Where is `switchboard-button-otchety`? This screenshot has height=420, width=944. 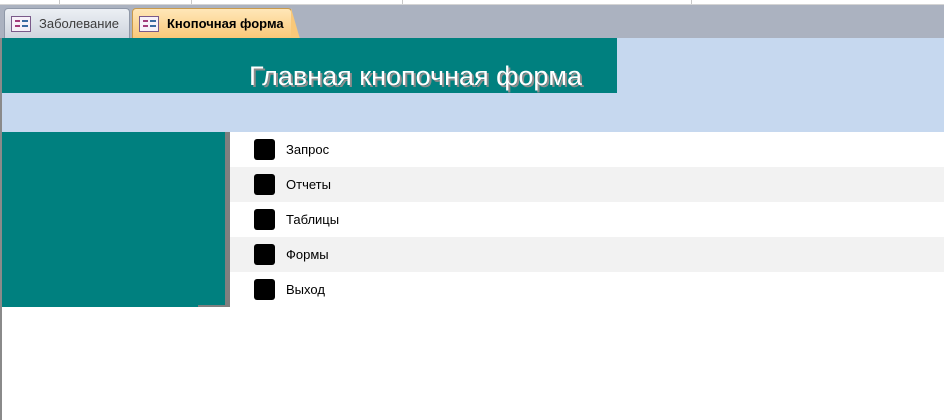
switchboard-button-otchety is located at coordinates (264, 184).